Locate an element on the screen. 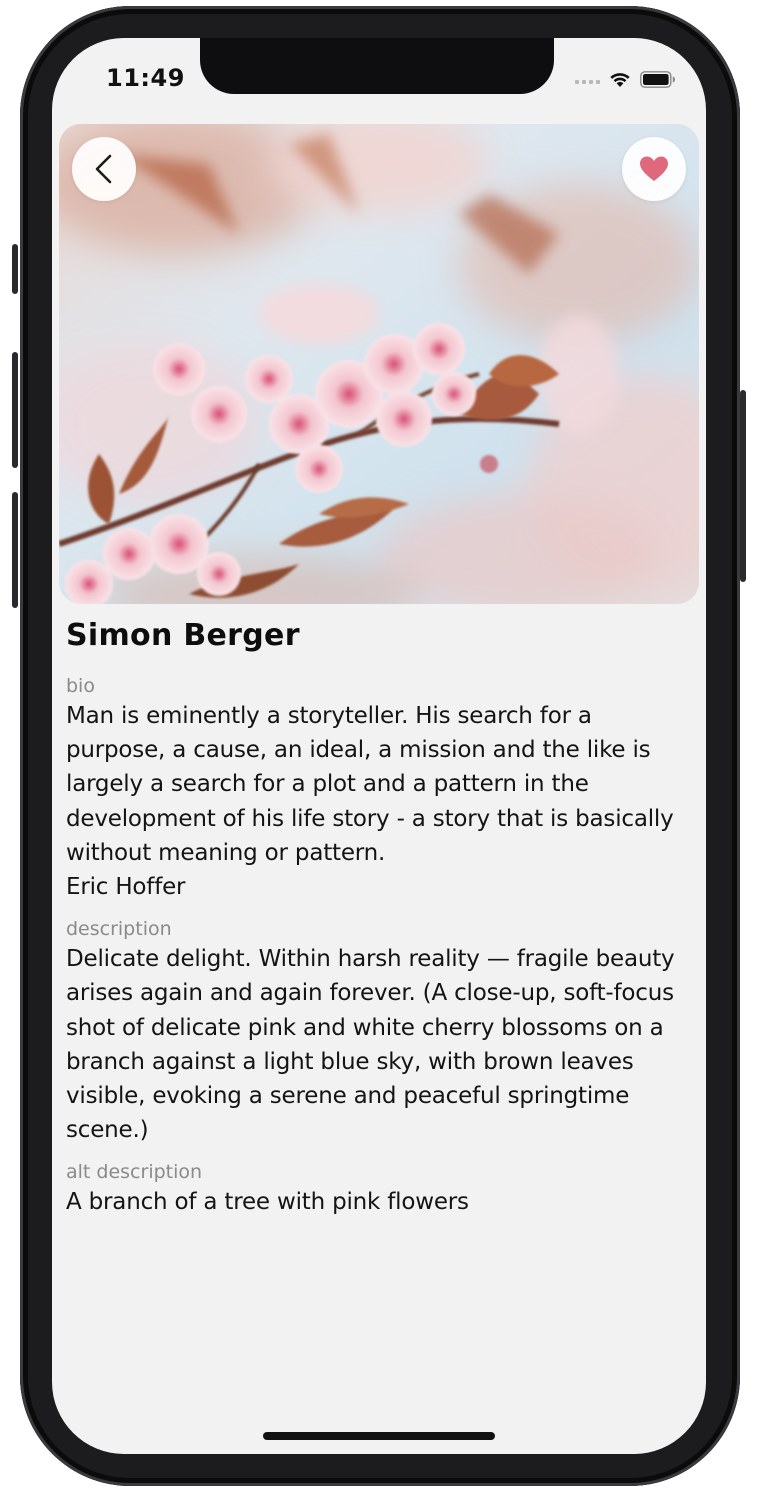 The image size is (758, 1492). notch is located at coordinates (377, 66).